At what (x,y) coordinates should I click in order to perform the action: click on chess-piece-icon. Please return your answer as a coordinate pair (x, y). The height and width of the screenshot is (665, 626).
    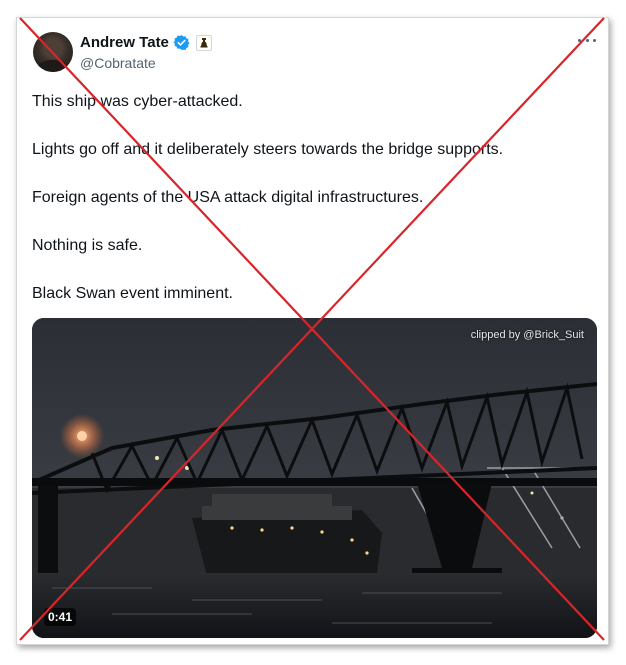
    Looking at the image, I should click on (203, 42).